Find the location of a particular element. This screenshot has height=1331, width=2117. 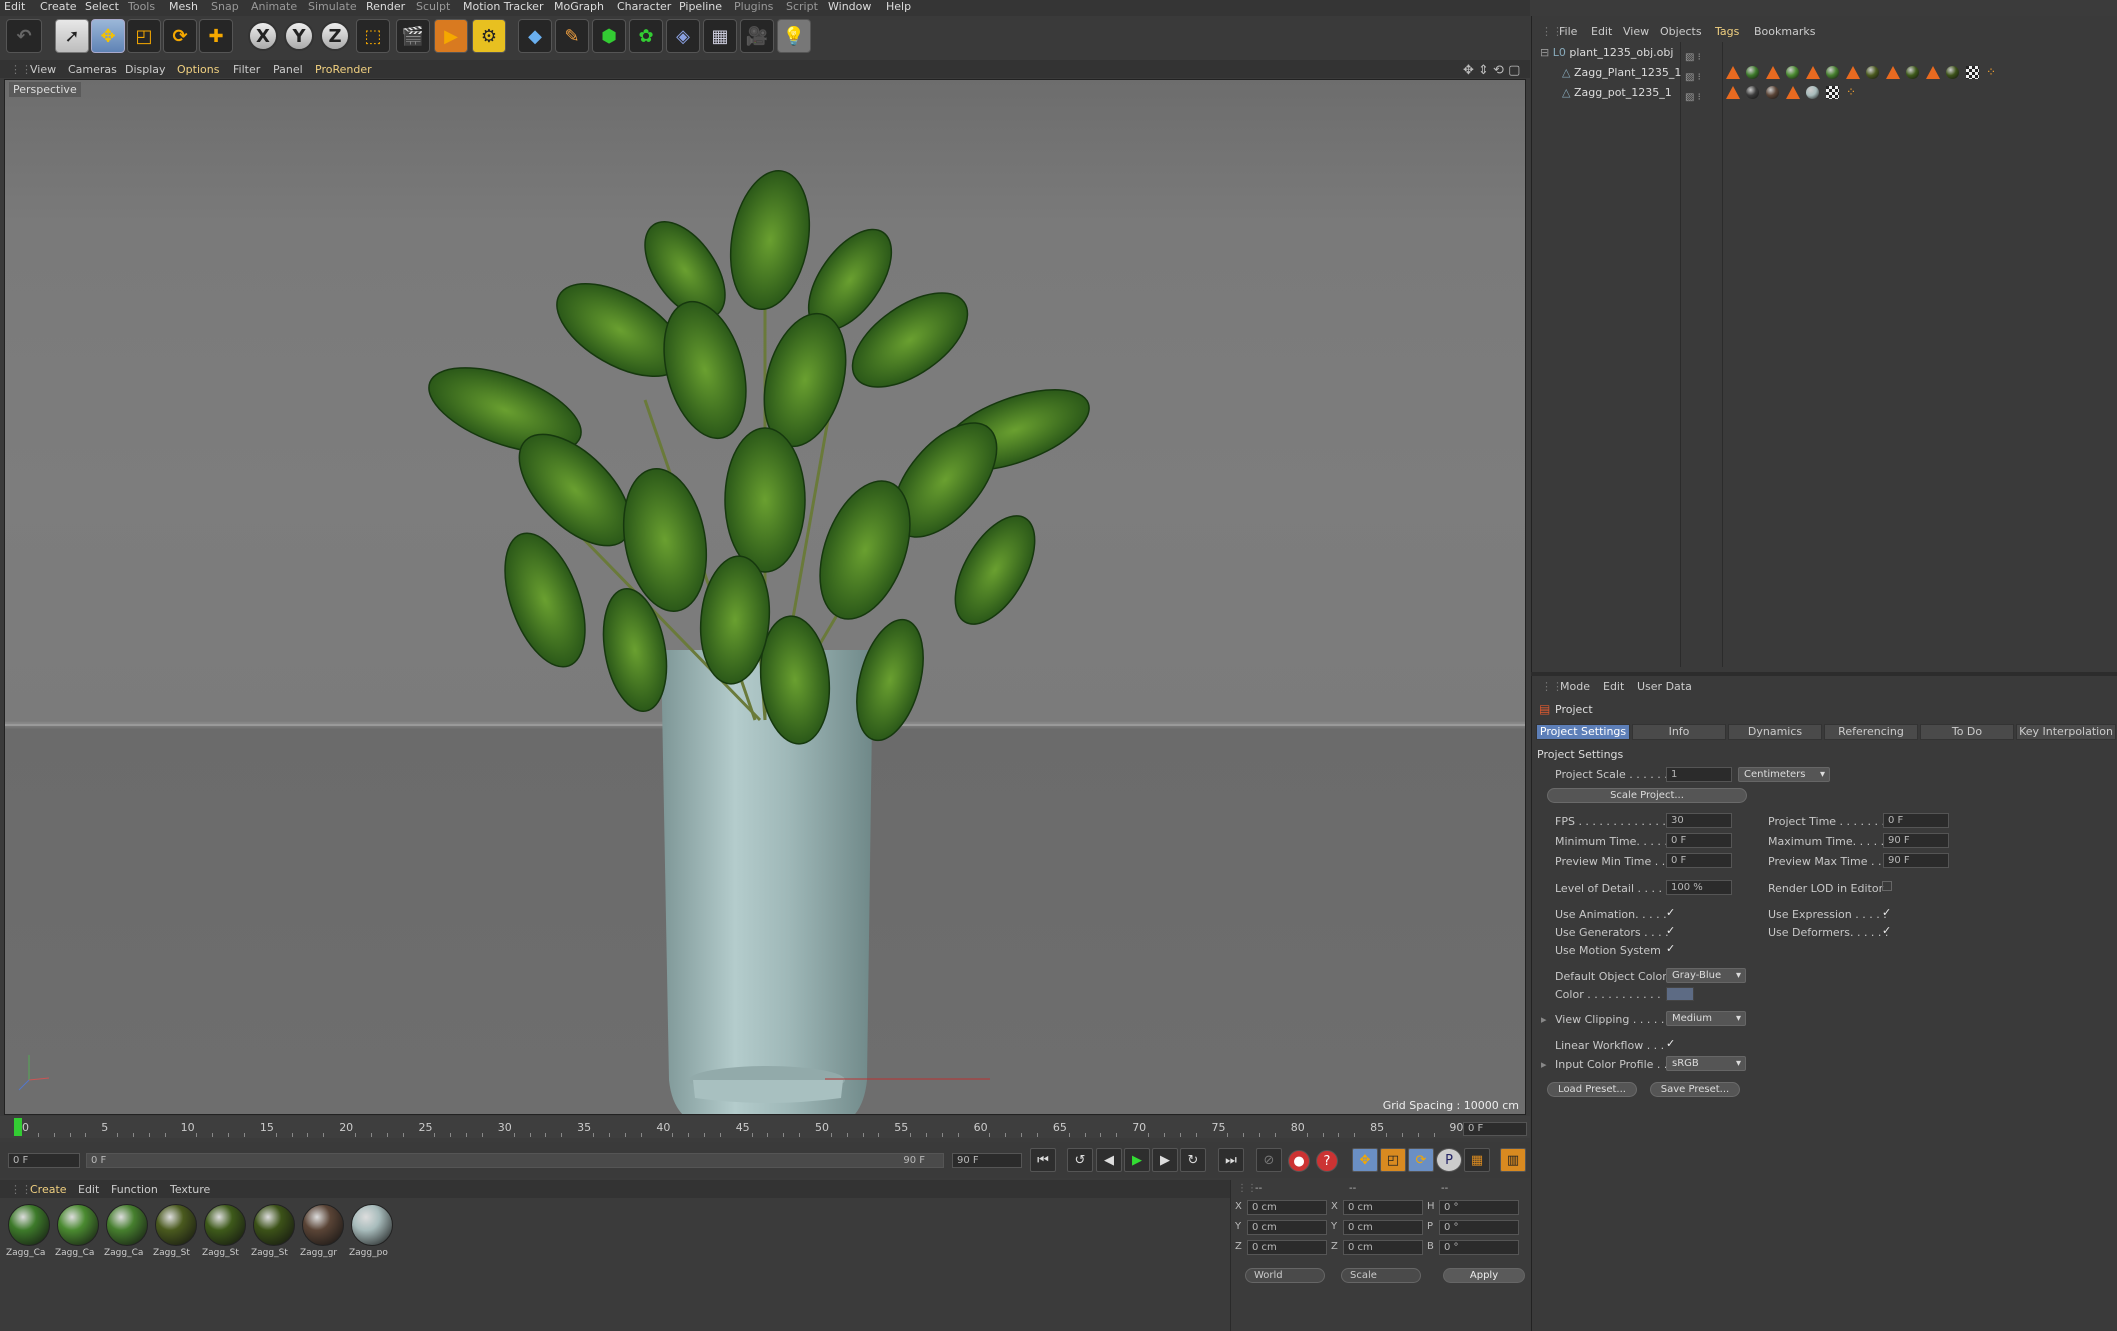

attr-tab: Referencing is located at coordinates (1871, 732).